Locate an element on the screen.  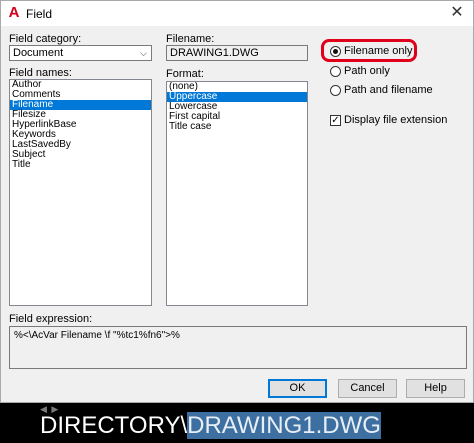
list-item: Title case is located at coordinates (237, 127).